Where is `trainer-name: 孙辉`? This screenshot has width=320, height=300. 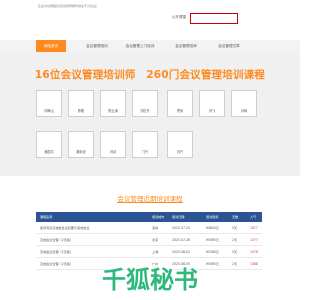
trainer-name: 孙辉 is located at coordinates (244, 111).